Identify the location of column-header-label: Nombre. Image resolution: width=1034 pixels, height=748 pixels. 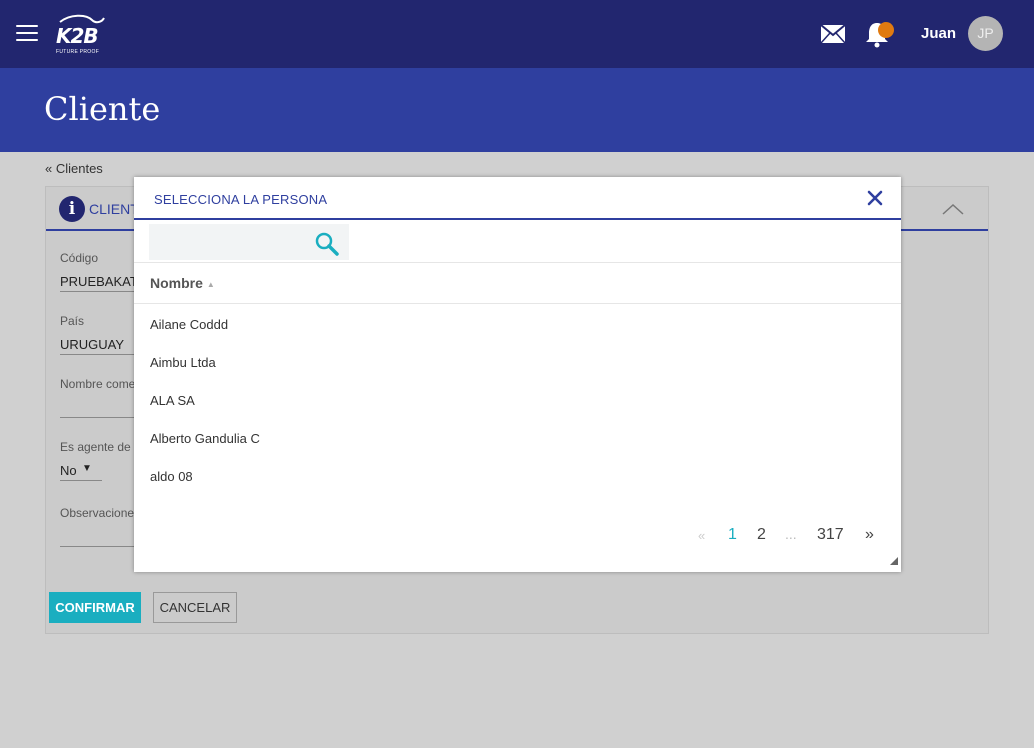
(176, 283).